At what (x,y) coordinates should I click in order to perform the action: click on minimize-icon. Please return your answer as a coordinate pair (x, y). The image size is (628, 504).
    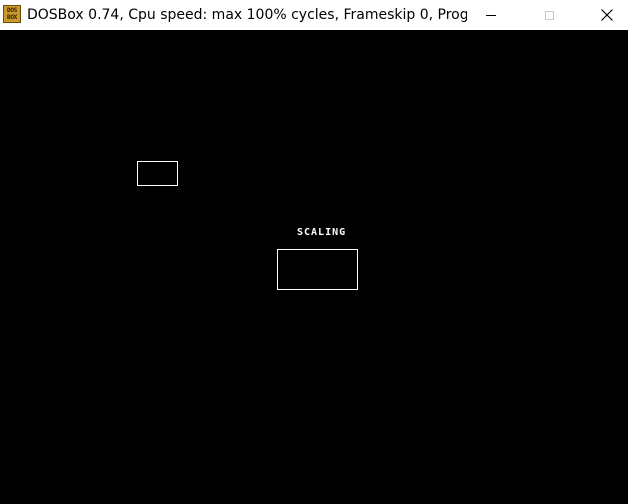
    Looking at the image, I should click on (491, 15).